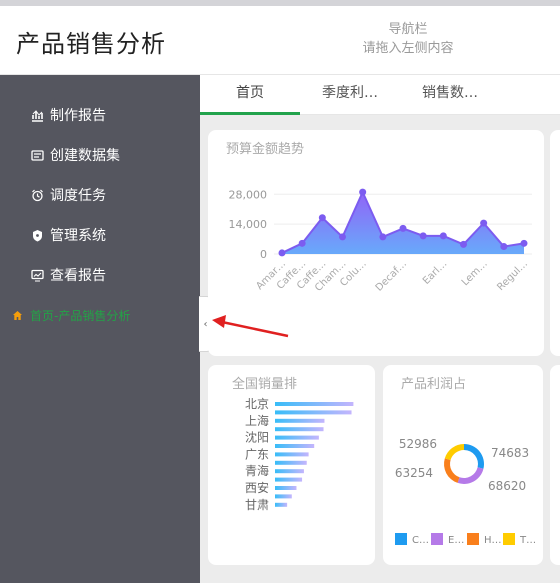  What do you see at coordinates (37, 275) in the screenshot?
I see `monitor-chart-icon` at bounding box center [37, 275].